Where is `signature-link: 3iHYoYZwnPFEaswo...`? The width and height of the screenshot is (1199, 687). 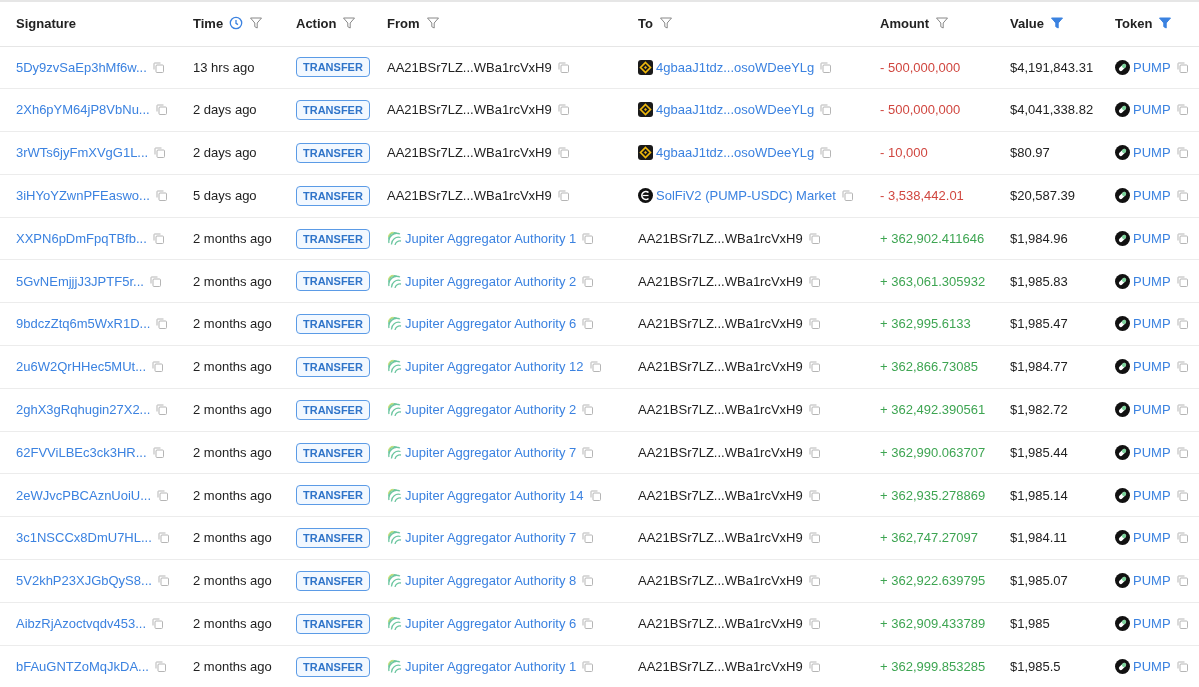 signature-link: 3iHYoYZwnPFEaswo... is located at coordinates (83, 196).